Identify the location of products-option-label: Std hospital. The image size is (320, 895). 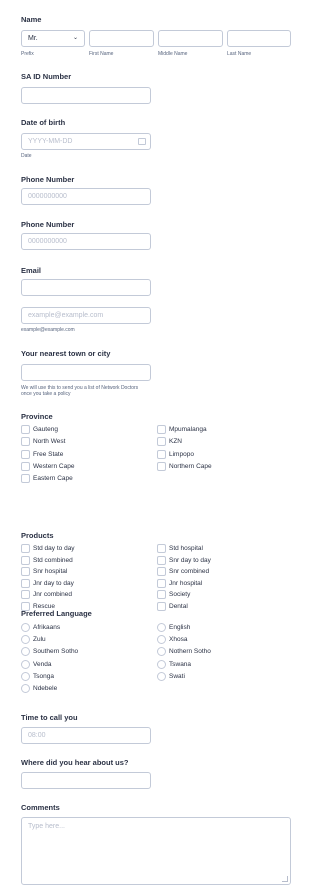
(186, 548).